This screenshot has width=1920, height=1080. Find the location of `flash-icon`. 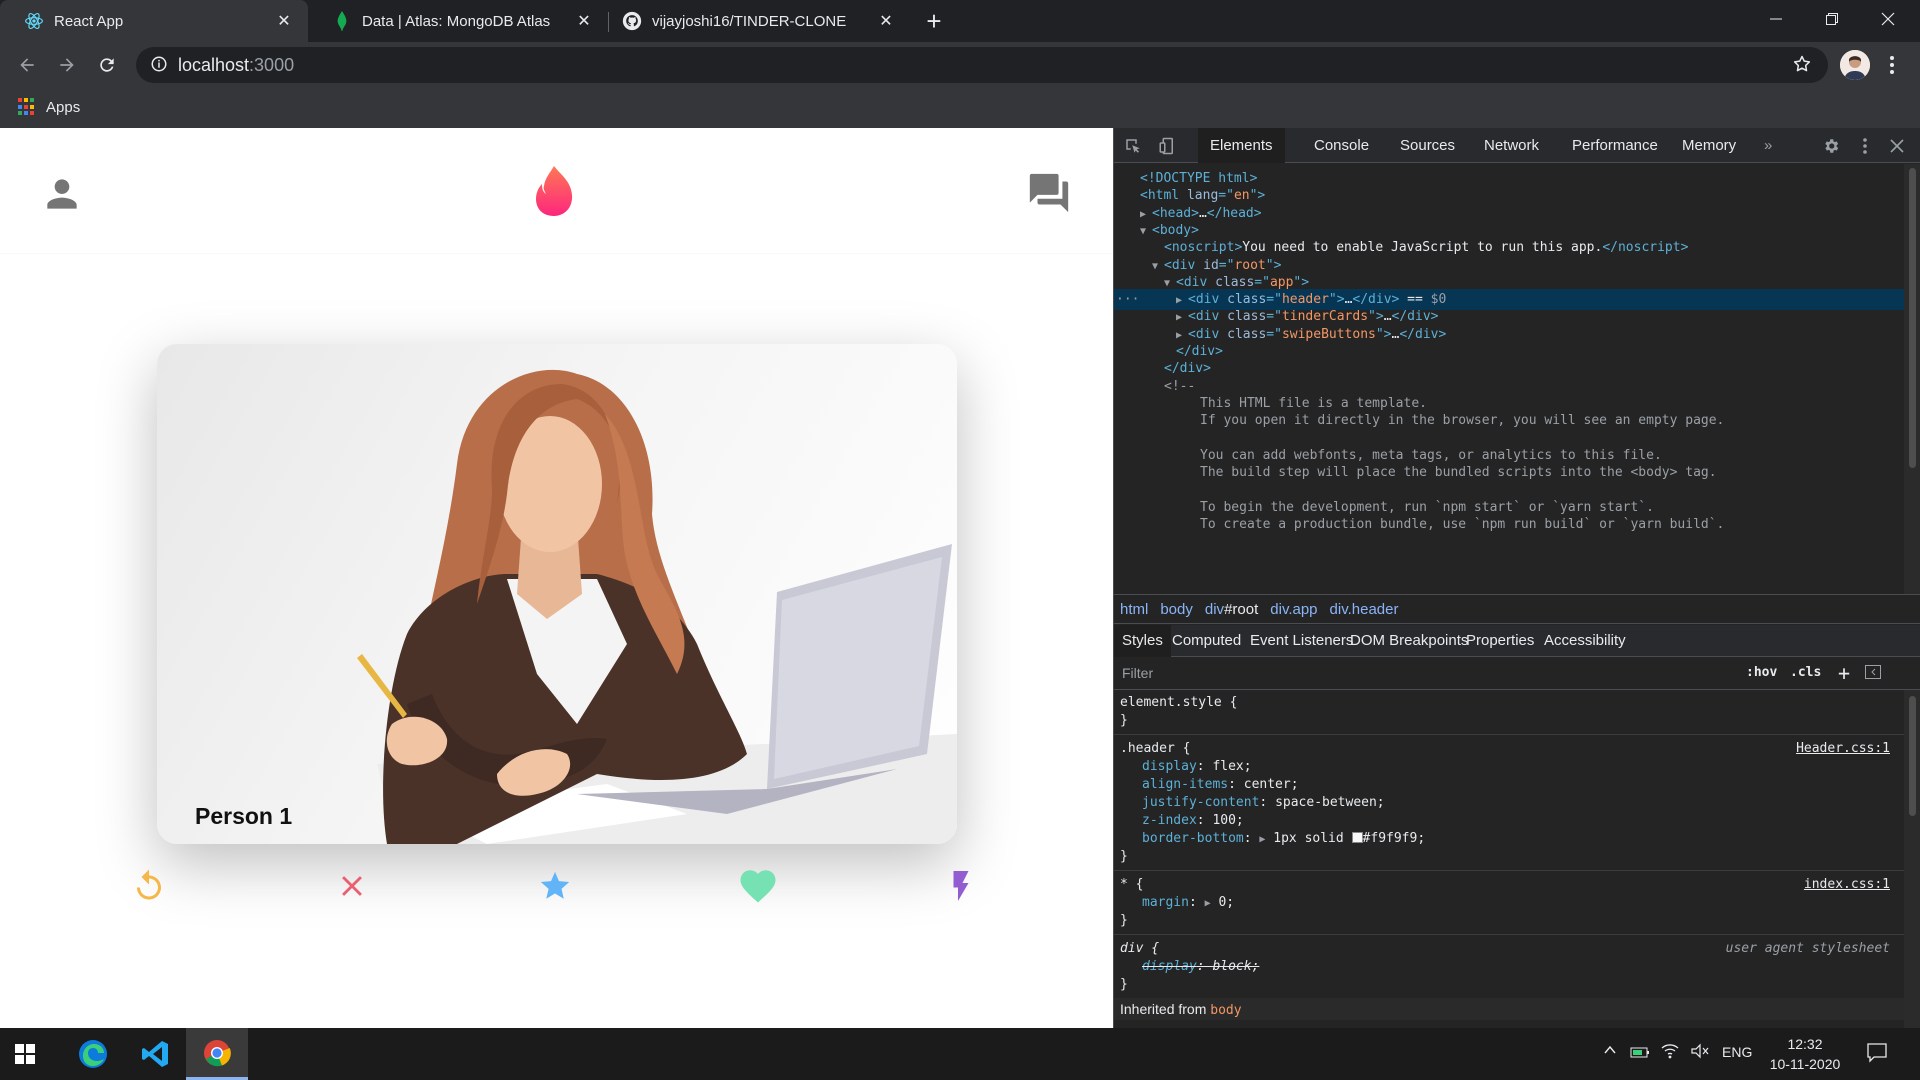

flash-icon is located at coordinates (961, 886).